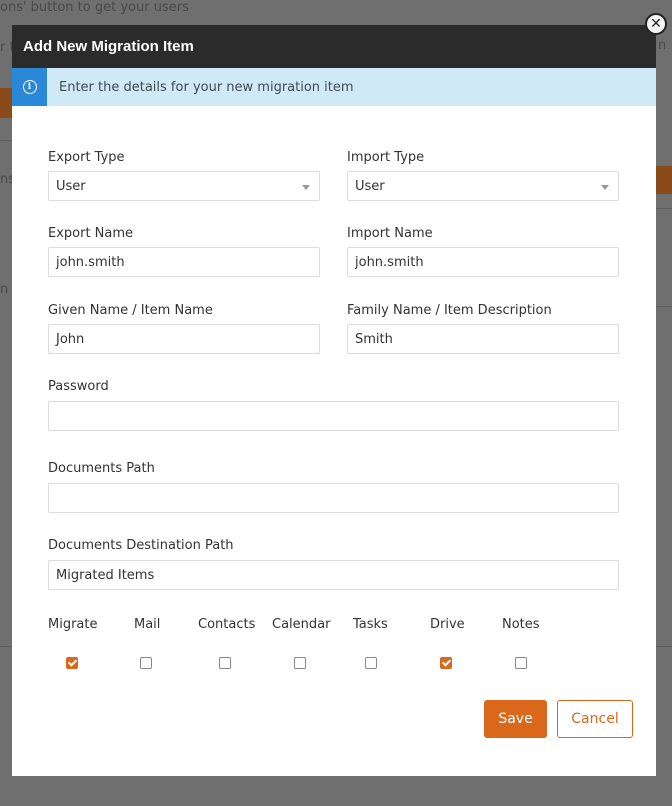 The height and width of the screenshot is (806, 672). Describe the element at coordinates (91, 233) in the screenshot. I see `export-name-label: Export Name` at that location.